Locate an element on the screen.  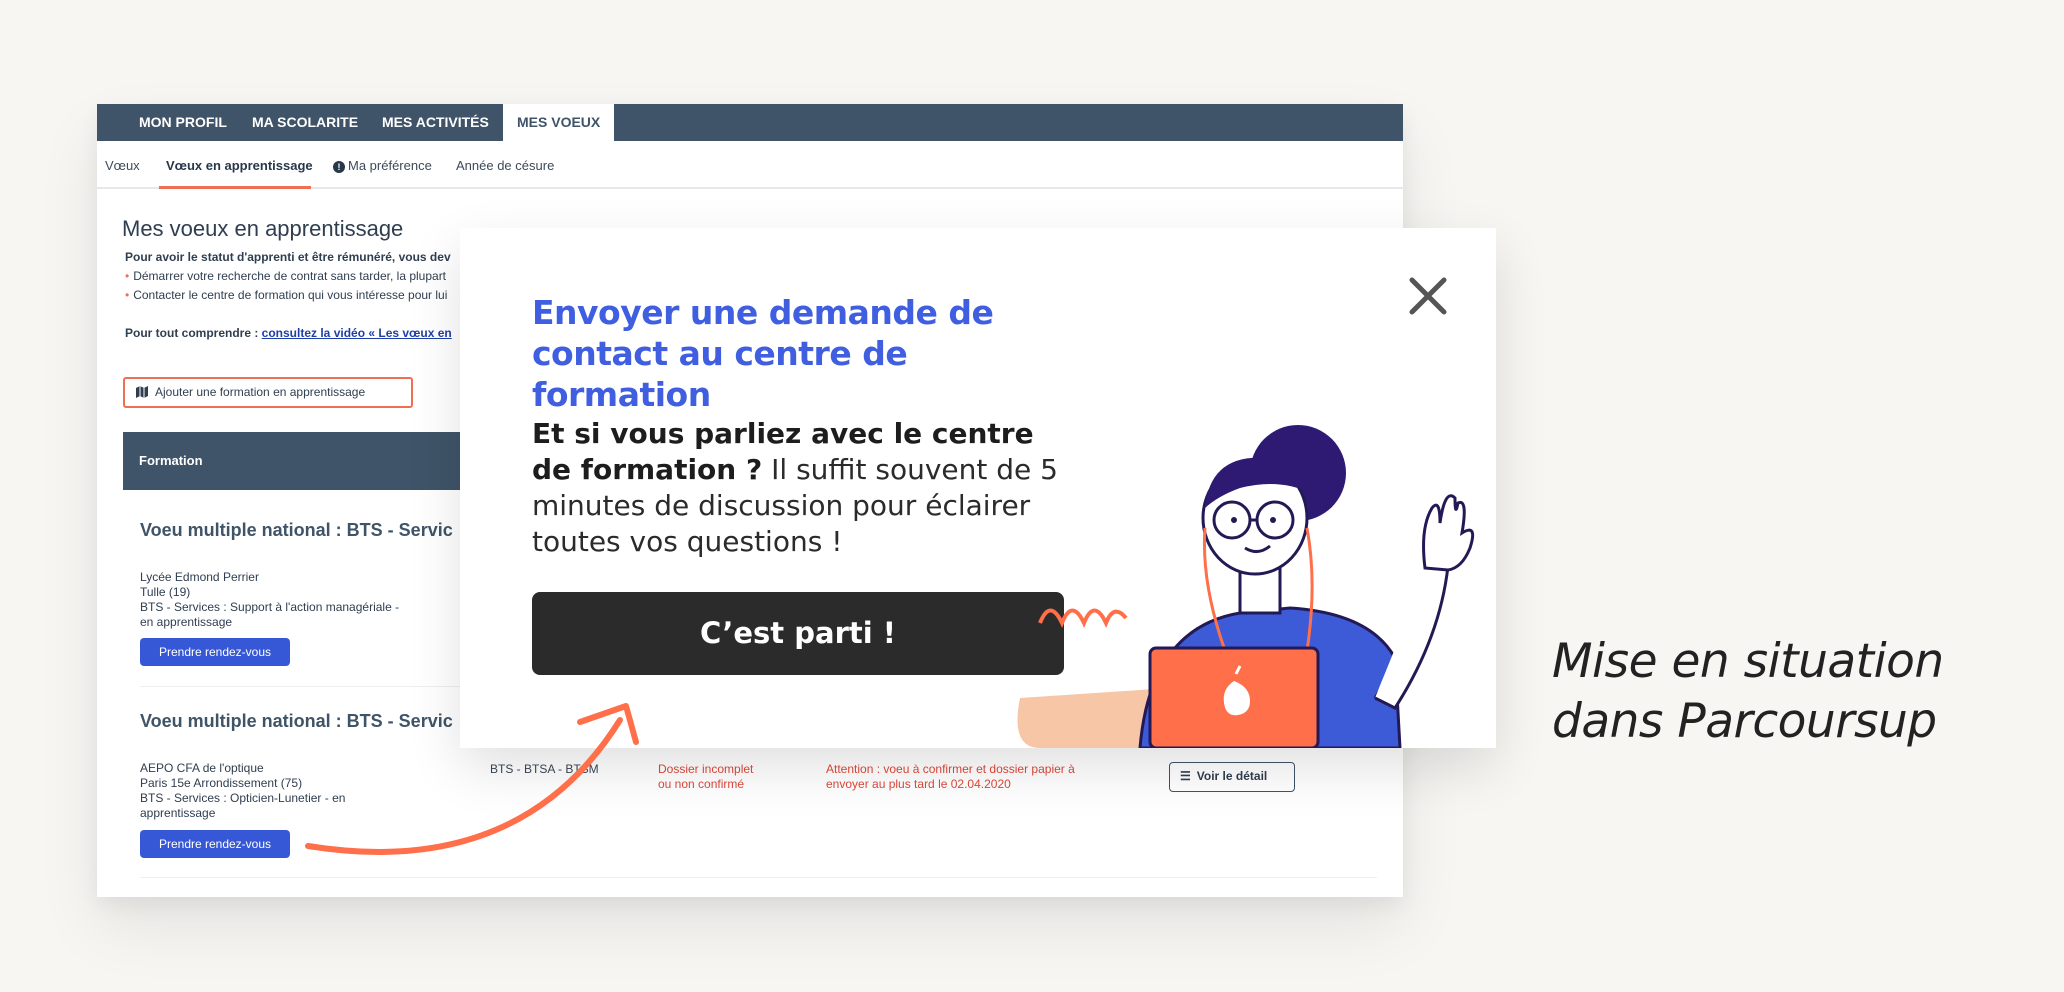
tab-ma-scolarite: MA SCOLARITE is located at coordinates (305, 122).